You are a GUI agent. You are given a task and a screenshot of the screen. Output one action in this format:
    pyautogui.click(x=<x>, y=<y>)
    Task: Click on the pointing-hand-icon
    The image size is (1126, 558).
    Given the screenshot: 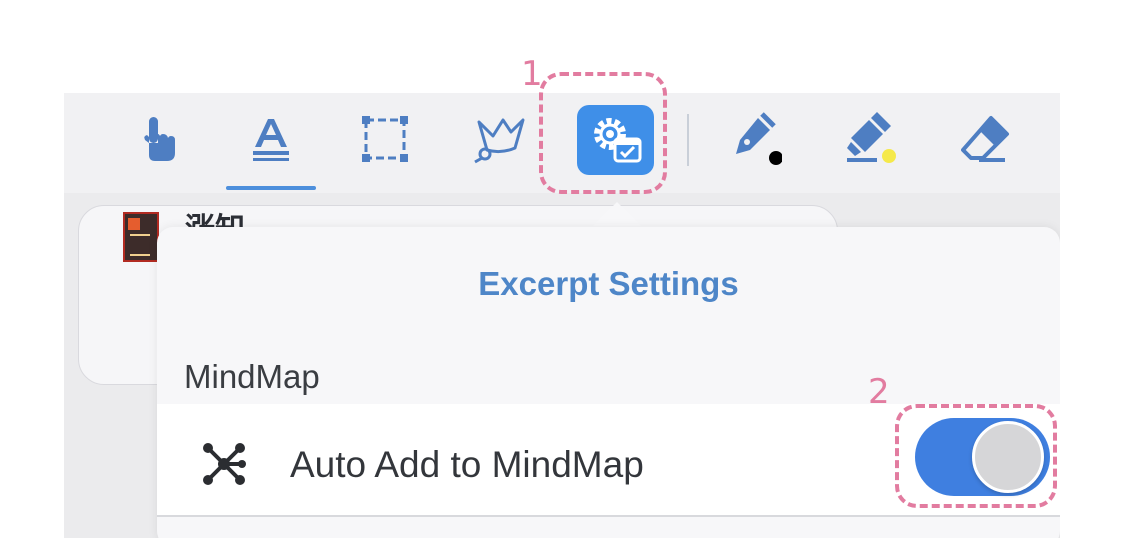 What is the action you would take?
    pyautogui.click(x=159, y=139)
    